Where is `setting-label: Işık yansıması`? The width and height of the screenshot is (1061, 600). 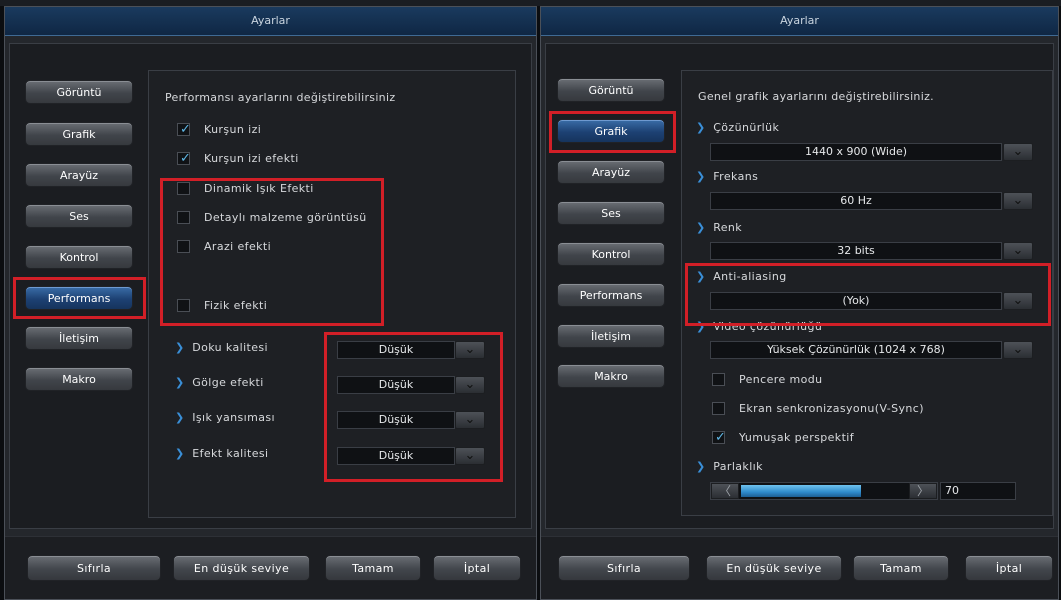
setting-label: Işık yansıması is located at coordinates (233, 417).